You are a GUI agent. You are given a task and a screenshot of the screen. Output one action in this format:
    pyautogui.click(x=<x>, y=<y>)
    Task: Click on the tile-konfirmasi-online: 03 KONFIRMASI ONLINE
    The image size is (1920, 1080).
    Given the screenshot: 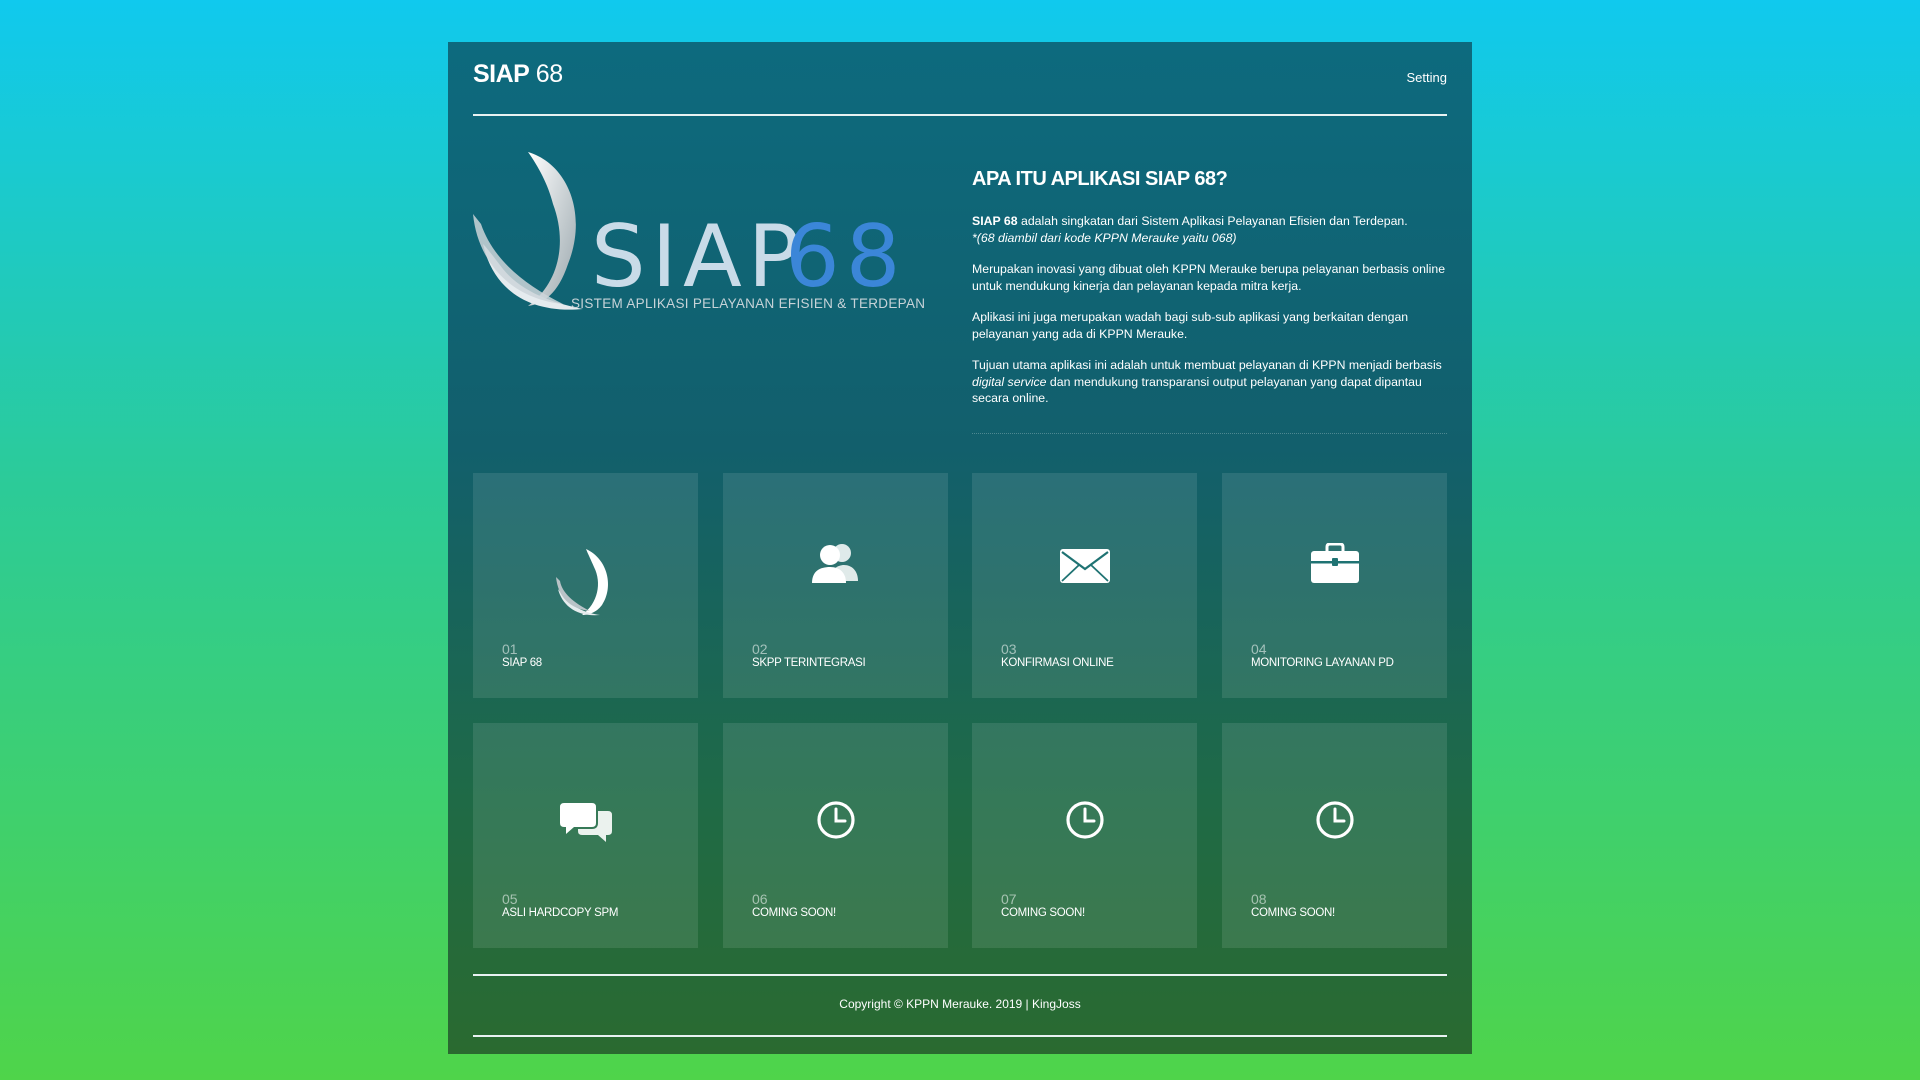 What is the action you would take?
    pyautogui.click(x=1084, y=585)
    